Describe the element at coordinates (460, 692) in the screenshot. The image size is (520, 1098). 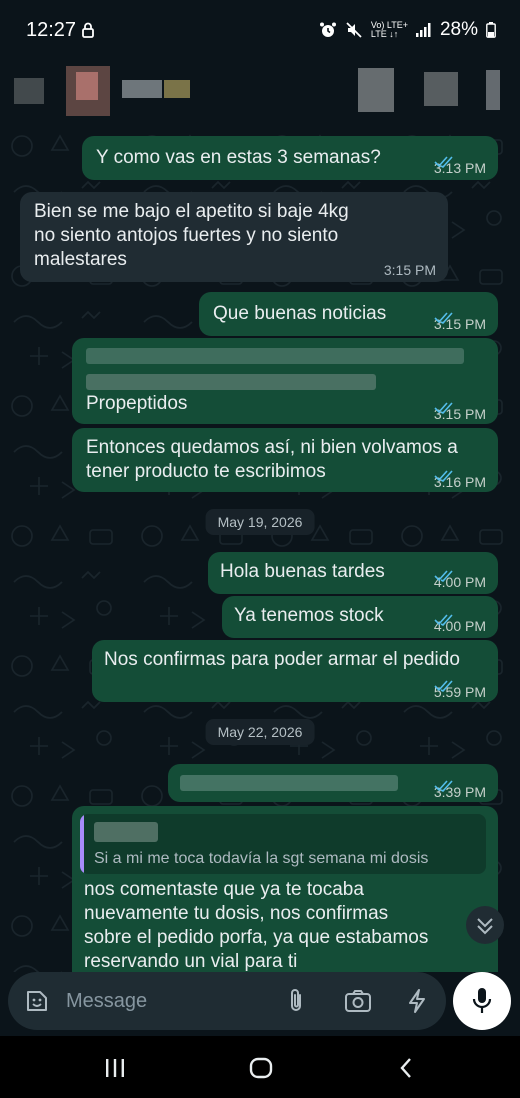
I see `message-meta: 5:59 PM` at that location.